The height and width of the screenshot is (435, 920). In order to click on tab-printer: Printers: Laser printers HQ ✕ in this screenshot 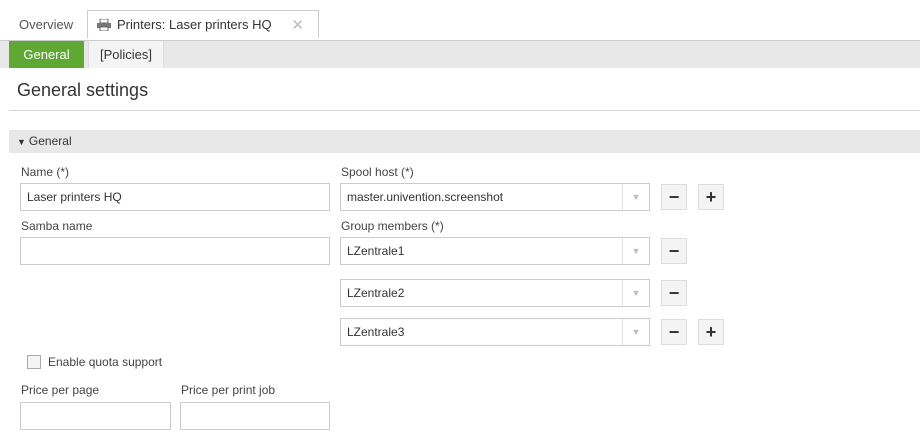, I will do `click(203, 24)`.